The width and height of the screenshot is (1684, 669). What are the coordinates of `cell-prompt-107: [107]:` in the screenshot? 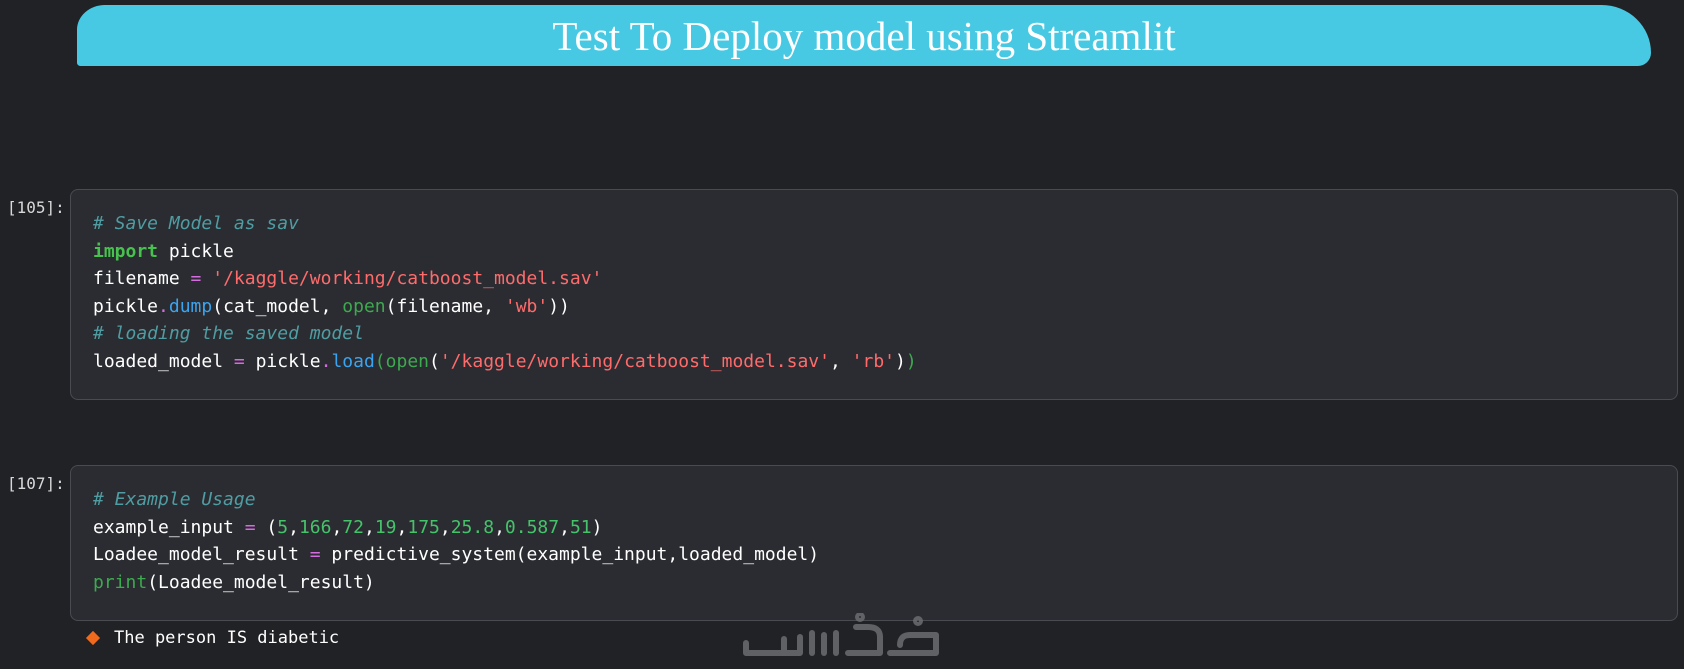 It's located at (36, 483).